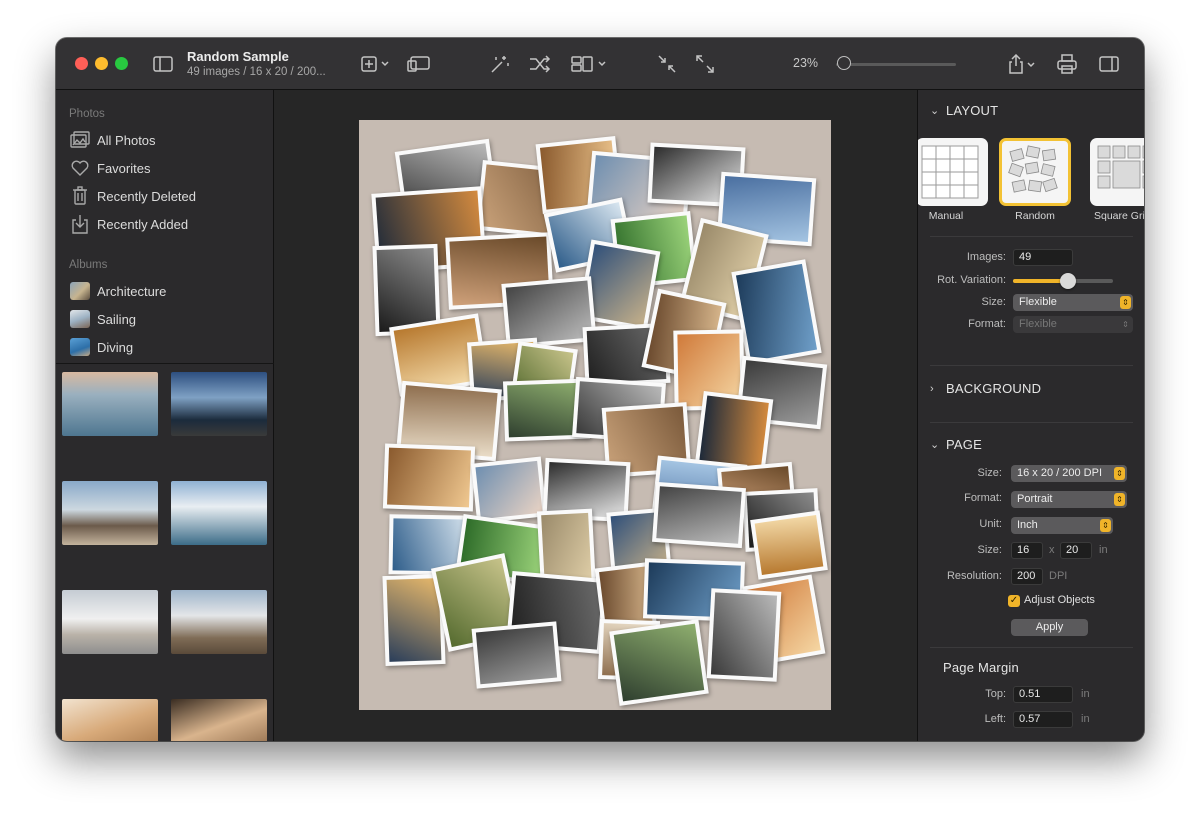  Describe the element at coordinates (1062, 525) in the screenshot. I see `unit-popup: Inch ⇕` at that location.